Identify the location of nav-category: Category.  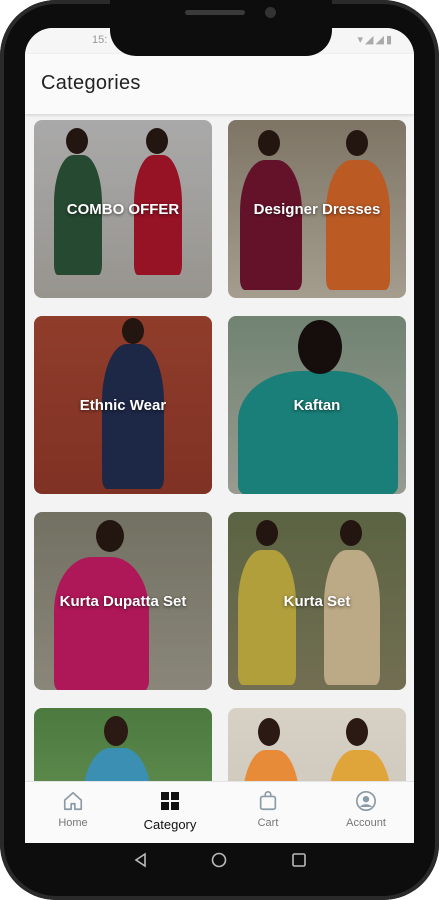
(170, 811).